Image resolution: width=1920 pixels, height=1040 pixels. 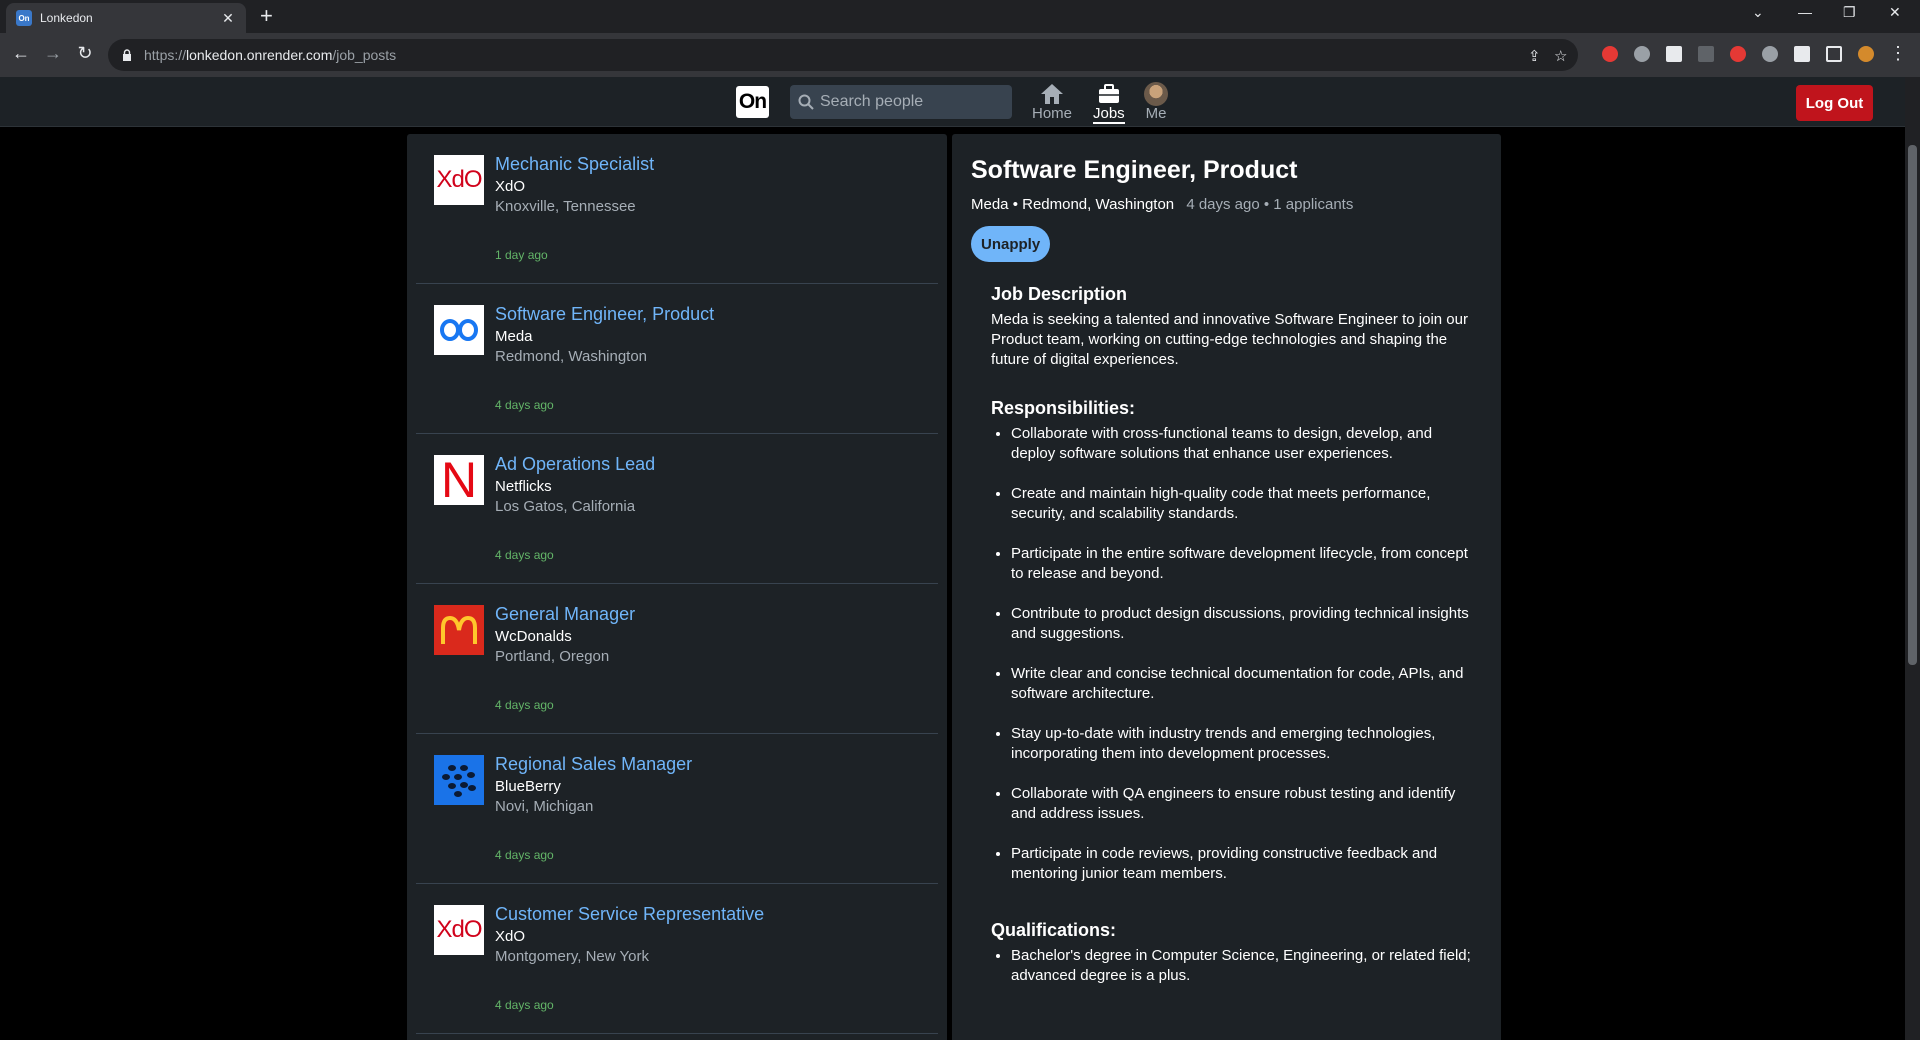 I want to click on tab-title: Lonkedon, so click(x=66, y=18).